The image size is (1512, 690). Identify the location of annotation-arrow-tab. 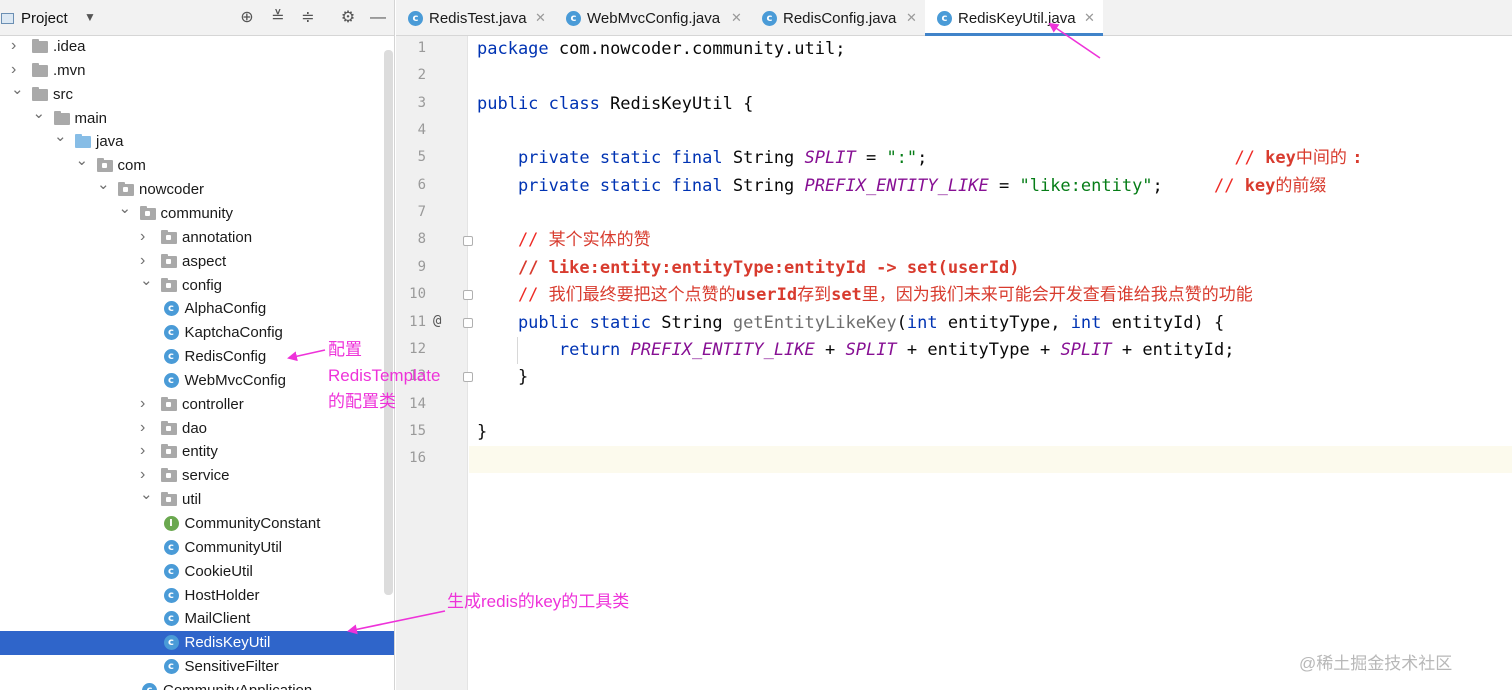
(1074, 40).